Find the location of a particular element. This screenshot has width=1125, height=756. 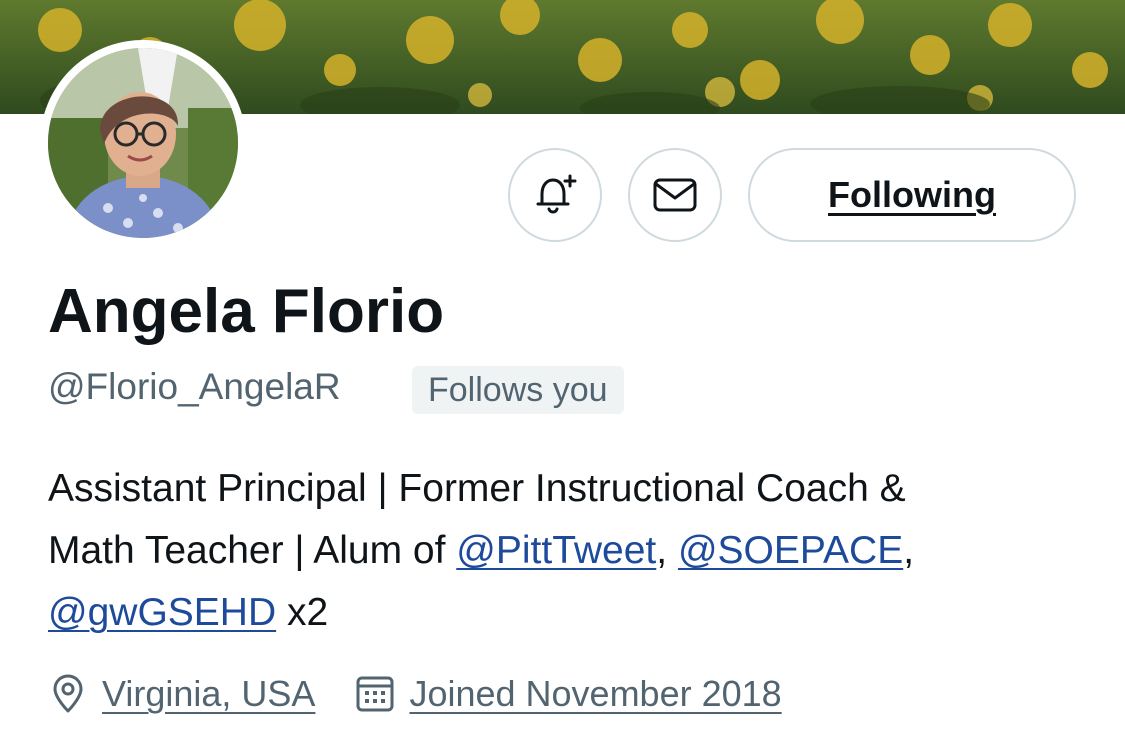

avatar is located at coordinates (143, 143).